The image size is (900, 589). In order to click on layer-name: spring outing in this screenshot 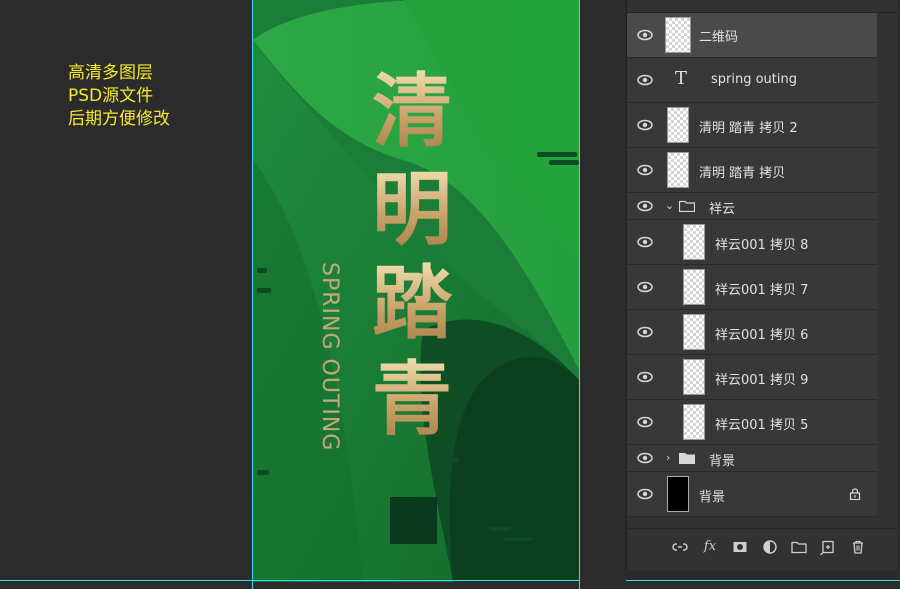, I will do `click(754, 79)`.